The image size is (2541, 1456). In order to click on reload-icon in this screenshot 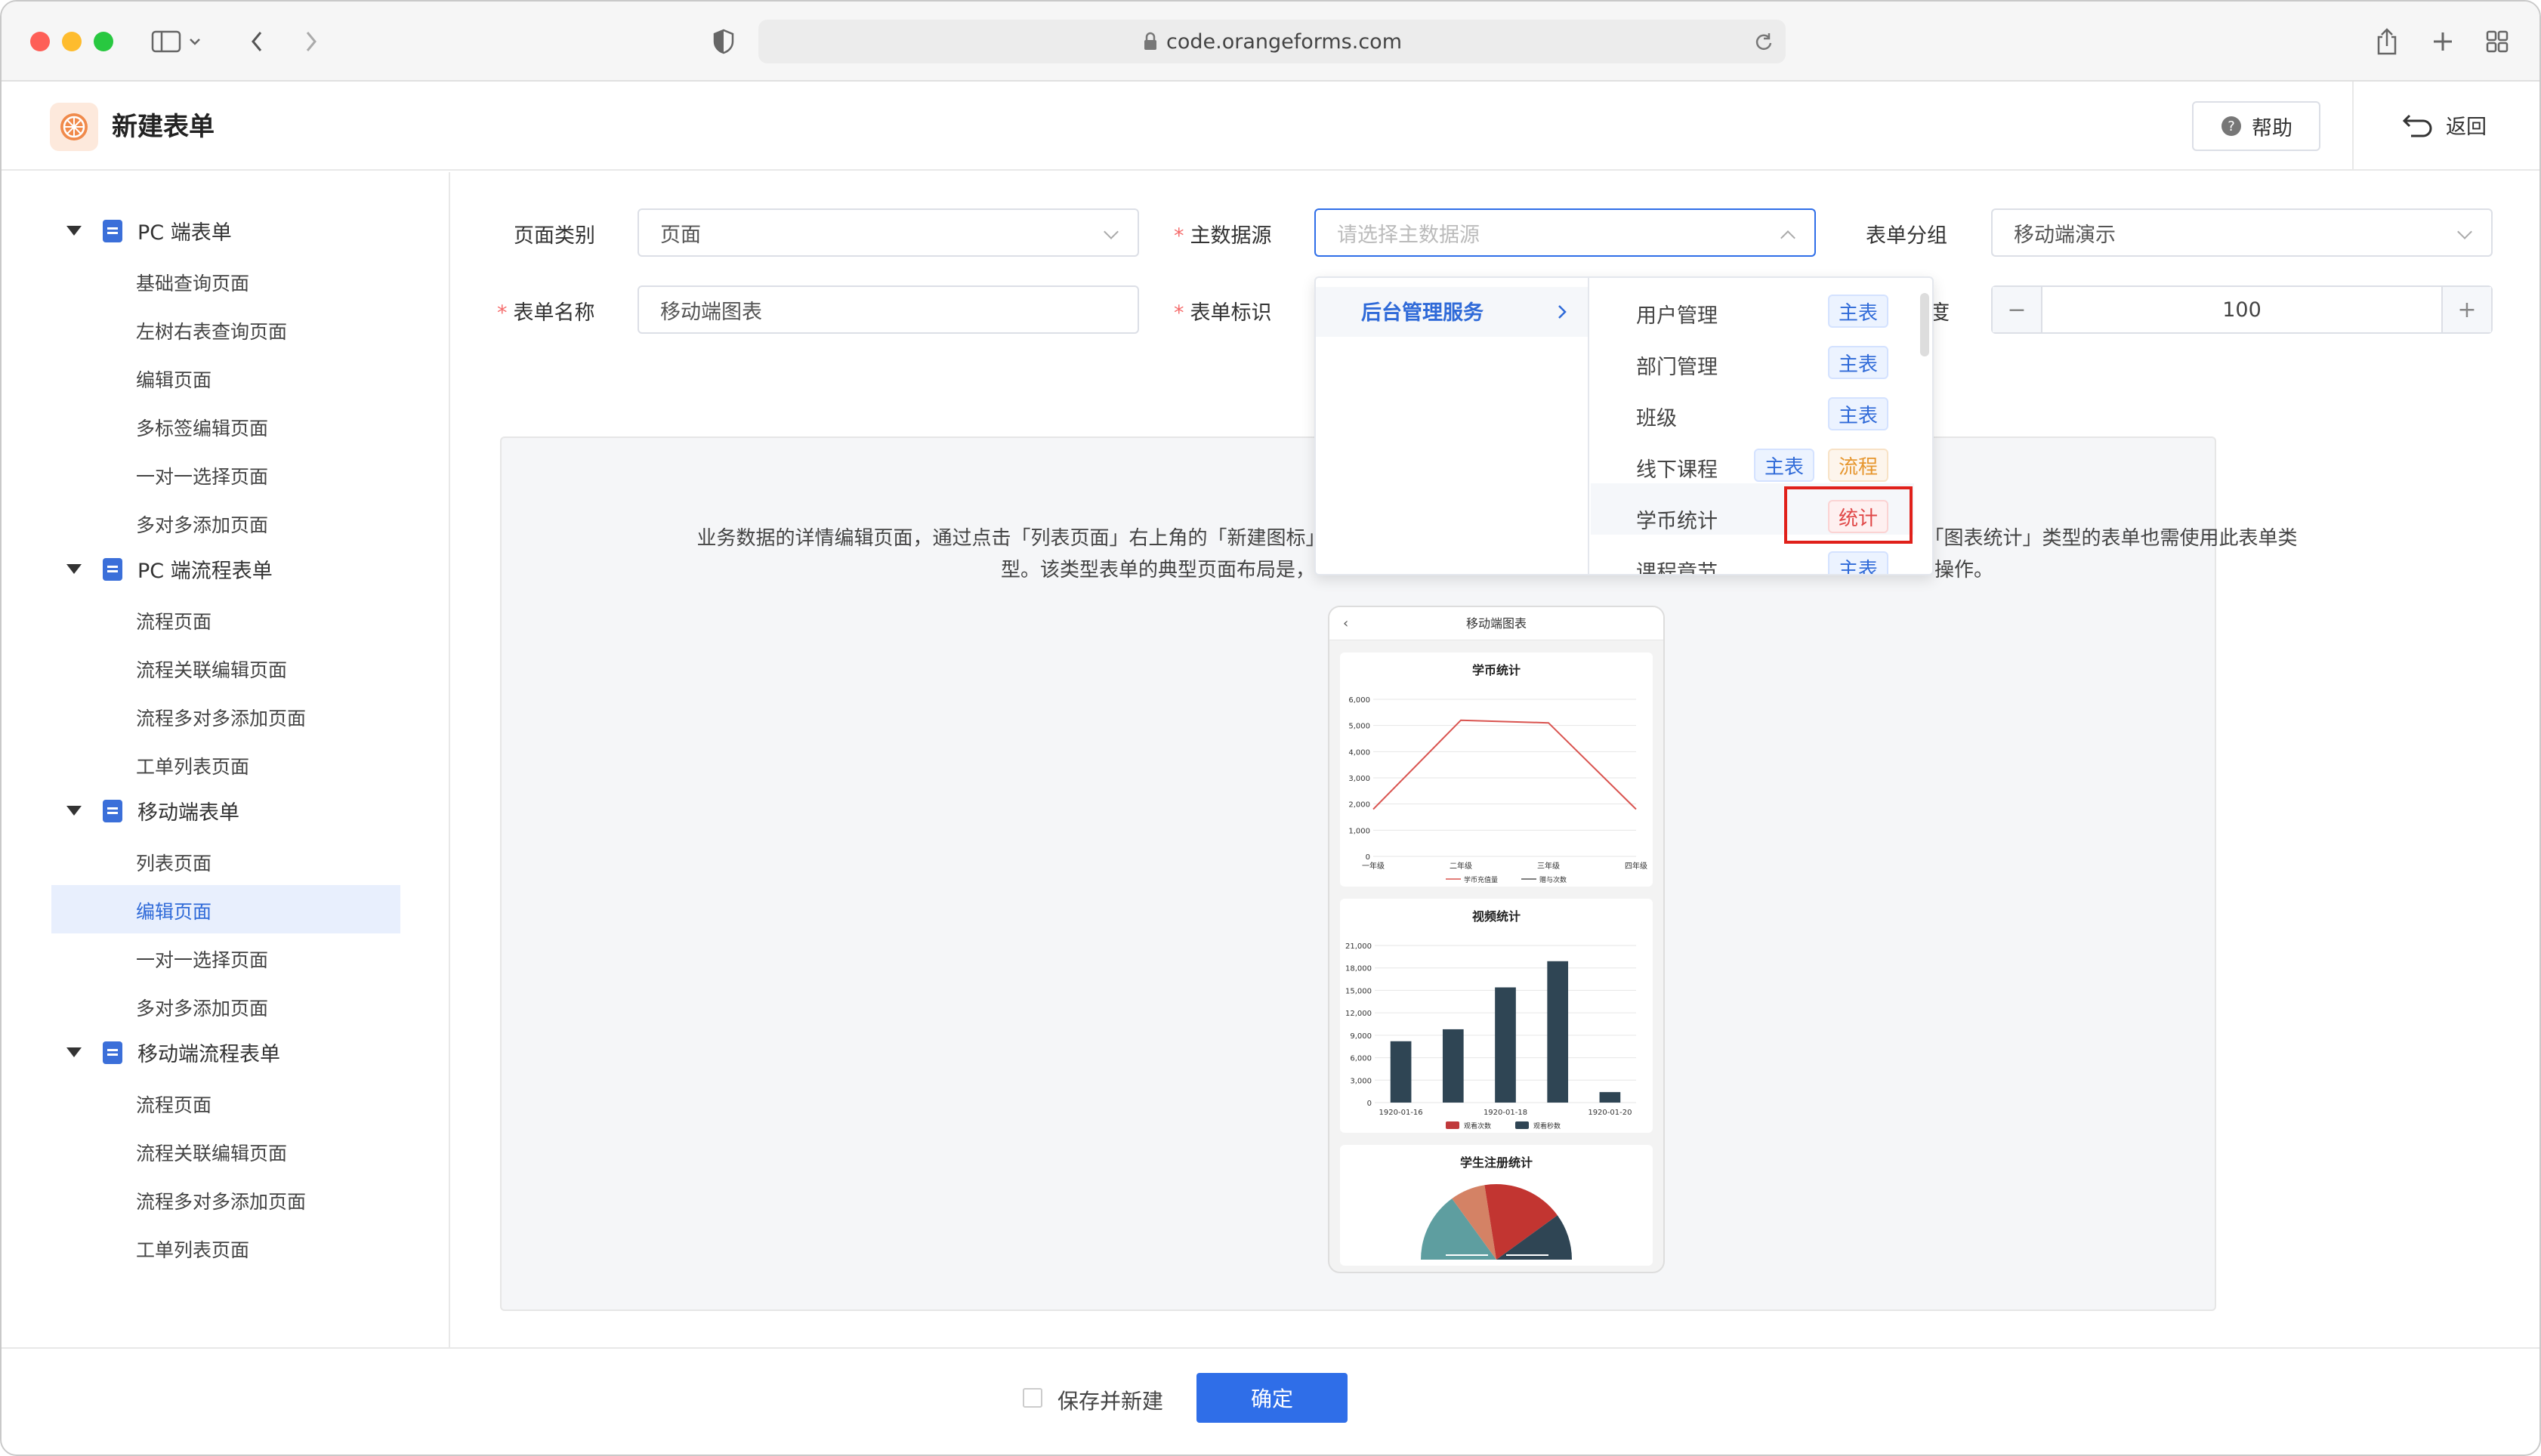, I will do `click(1764, 41)`.